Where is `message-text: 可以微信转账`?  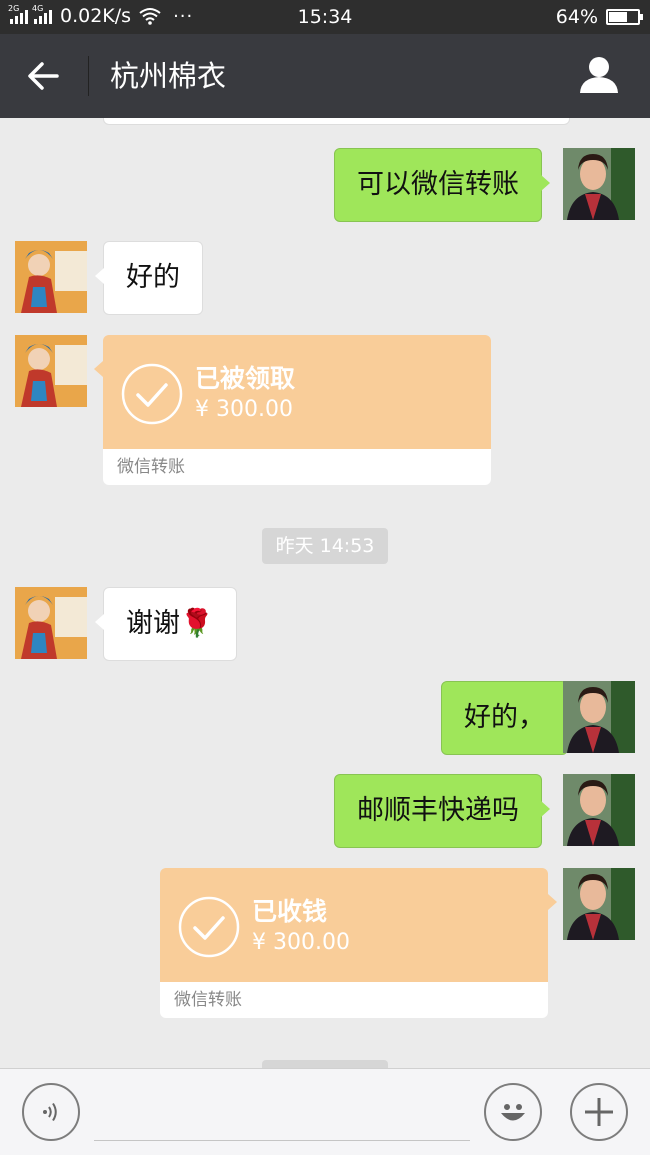 message-text: 可以微信转账 is located at coordinates (438, 184).